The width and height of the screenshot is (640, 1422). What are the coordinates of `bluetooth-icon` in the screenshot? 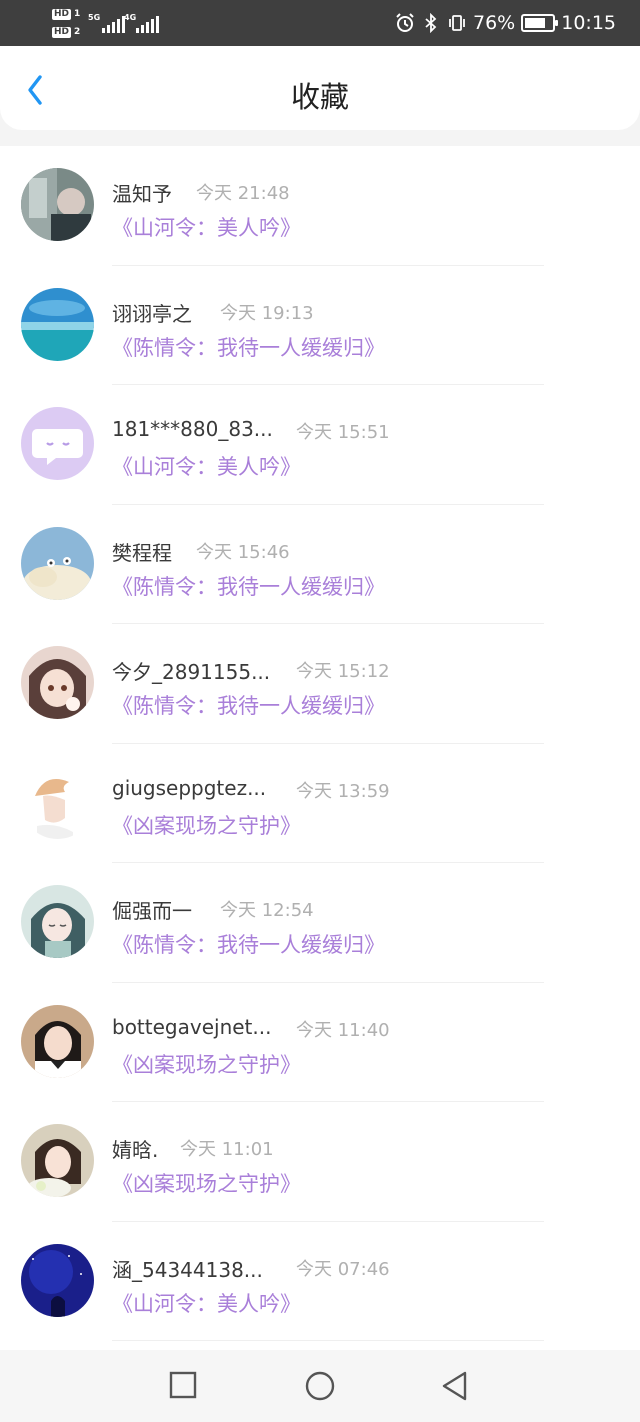 It's located at (431, 23).